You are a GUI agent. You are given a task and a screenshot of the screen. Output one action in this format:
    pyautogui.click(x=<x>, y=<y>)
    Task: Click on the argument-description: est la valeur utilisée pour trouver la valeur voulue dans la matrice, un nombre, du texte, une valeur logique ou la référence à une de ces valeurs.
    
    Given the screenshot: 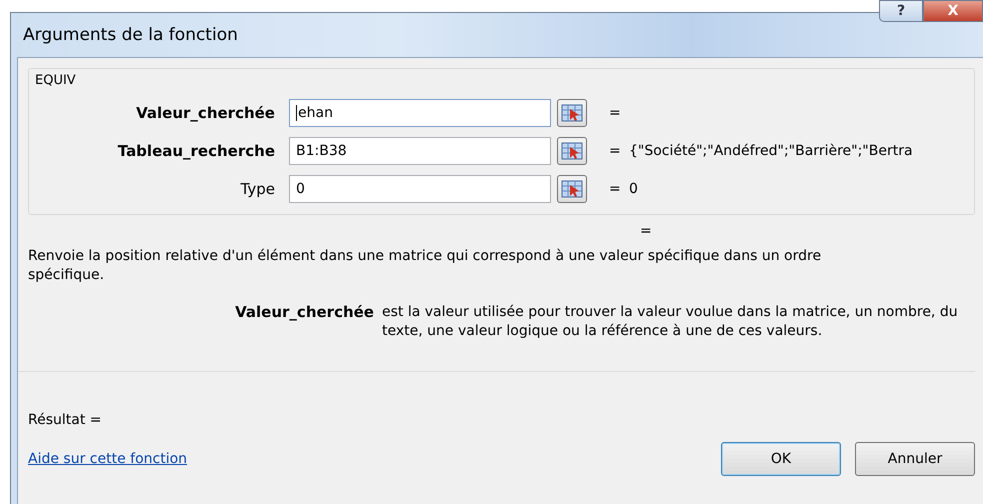 What is the action you would take?
    pyautogui.click(x=670, y=322)
    